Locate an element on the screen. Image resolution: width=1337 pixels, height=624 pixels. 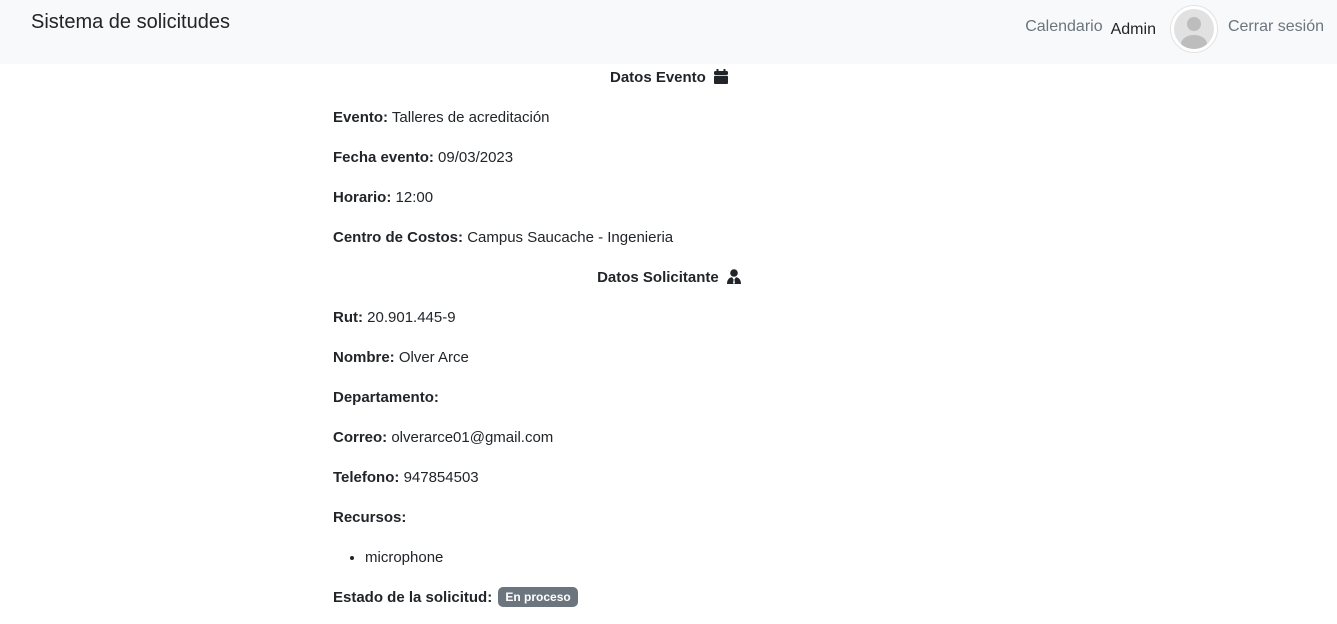
event-section-title: Datos Evento is located at coordinates (669, 84).